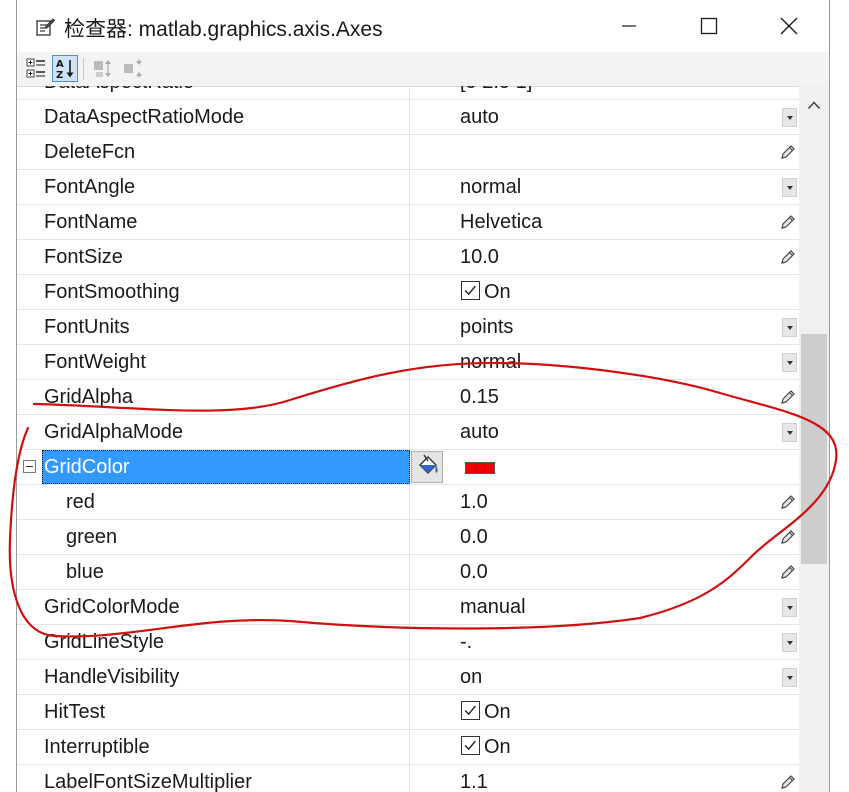  I want to click on scrollbar-thumb, so click(814, 449).